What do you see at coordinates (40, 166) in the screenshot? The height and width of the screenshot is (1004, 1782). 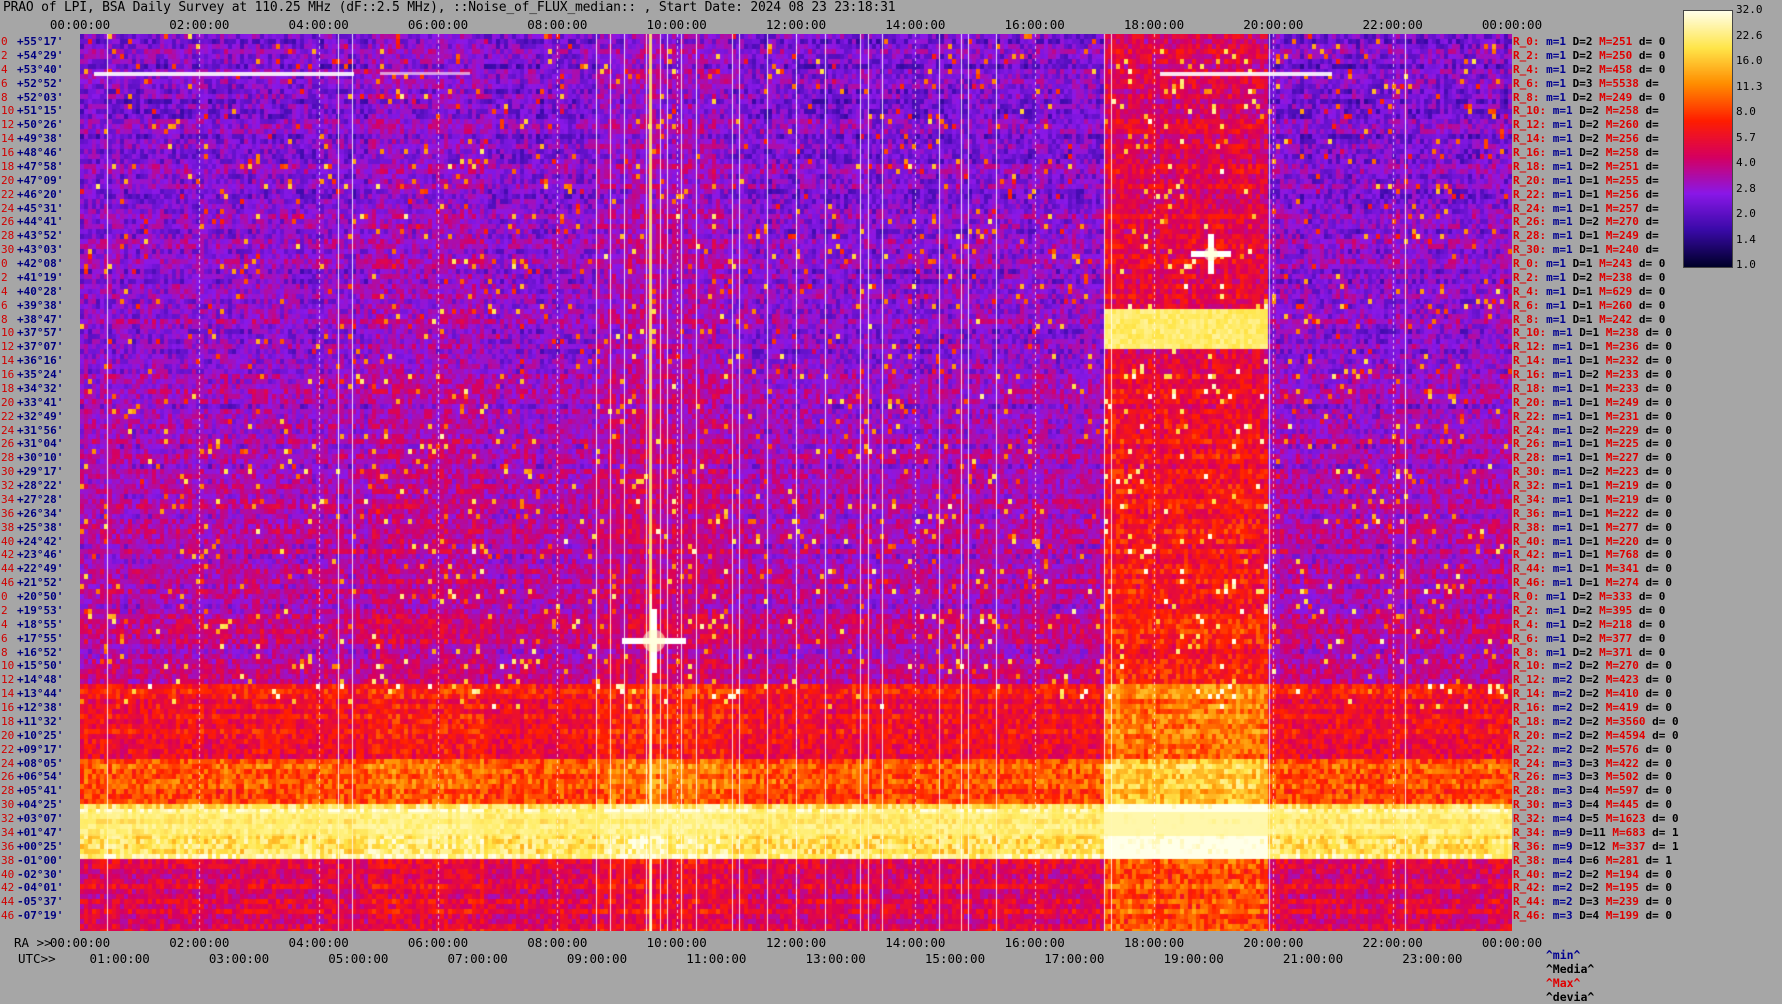 I see `declination-label: +47°58'` at bounding box center [40, 166].